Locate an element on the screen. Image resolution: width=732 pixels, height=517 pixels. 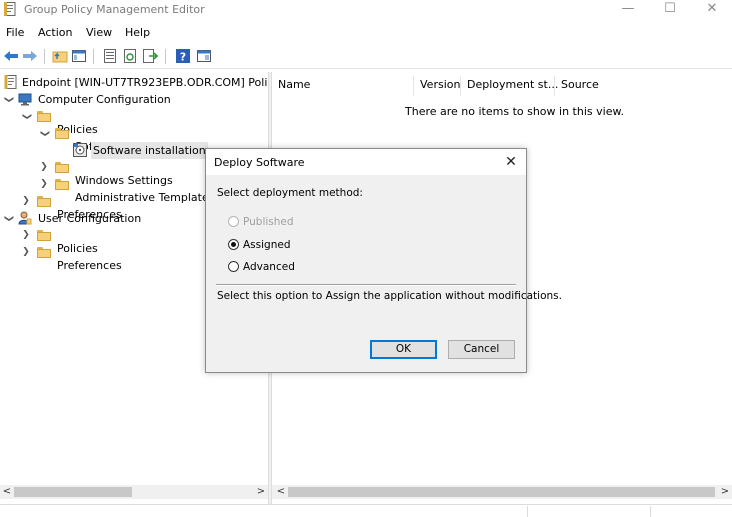
tree-item-label: Policies is located at coordinates (77, 248).